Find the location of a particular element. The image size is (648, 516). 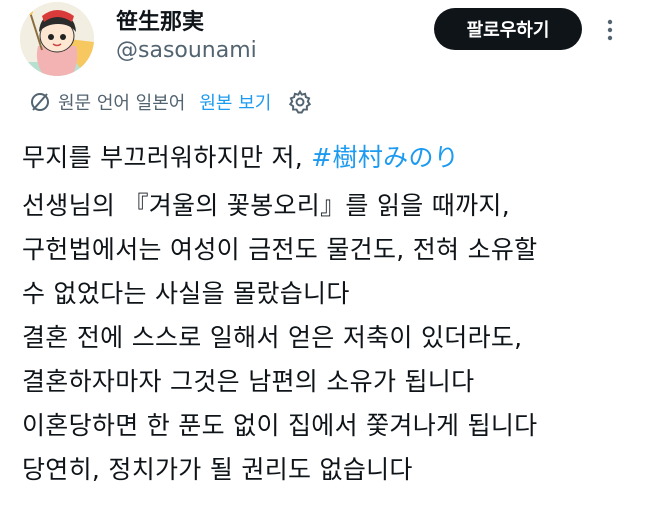

post-text-line: 구헌법에서는 여성이 금전도 물건도, 전혀 소유할 is located at coordinates (280, 249).